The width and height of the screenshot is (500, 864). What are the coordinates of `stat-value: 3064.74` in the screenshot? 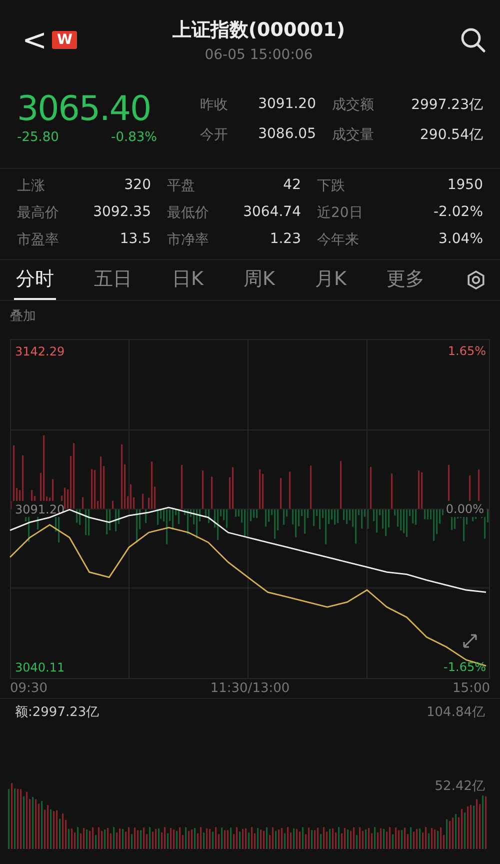 It's located at (272, 213).